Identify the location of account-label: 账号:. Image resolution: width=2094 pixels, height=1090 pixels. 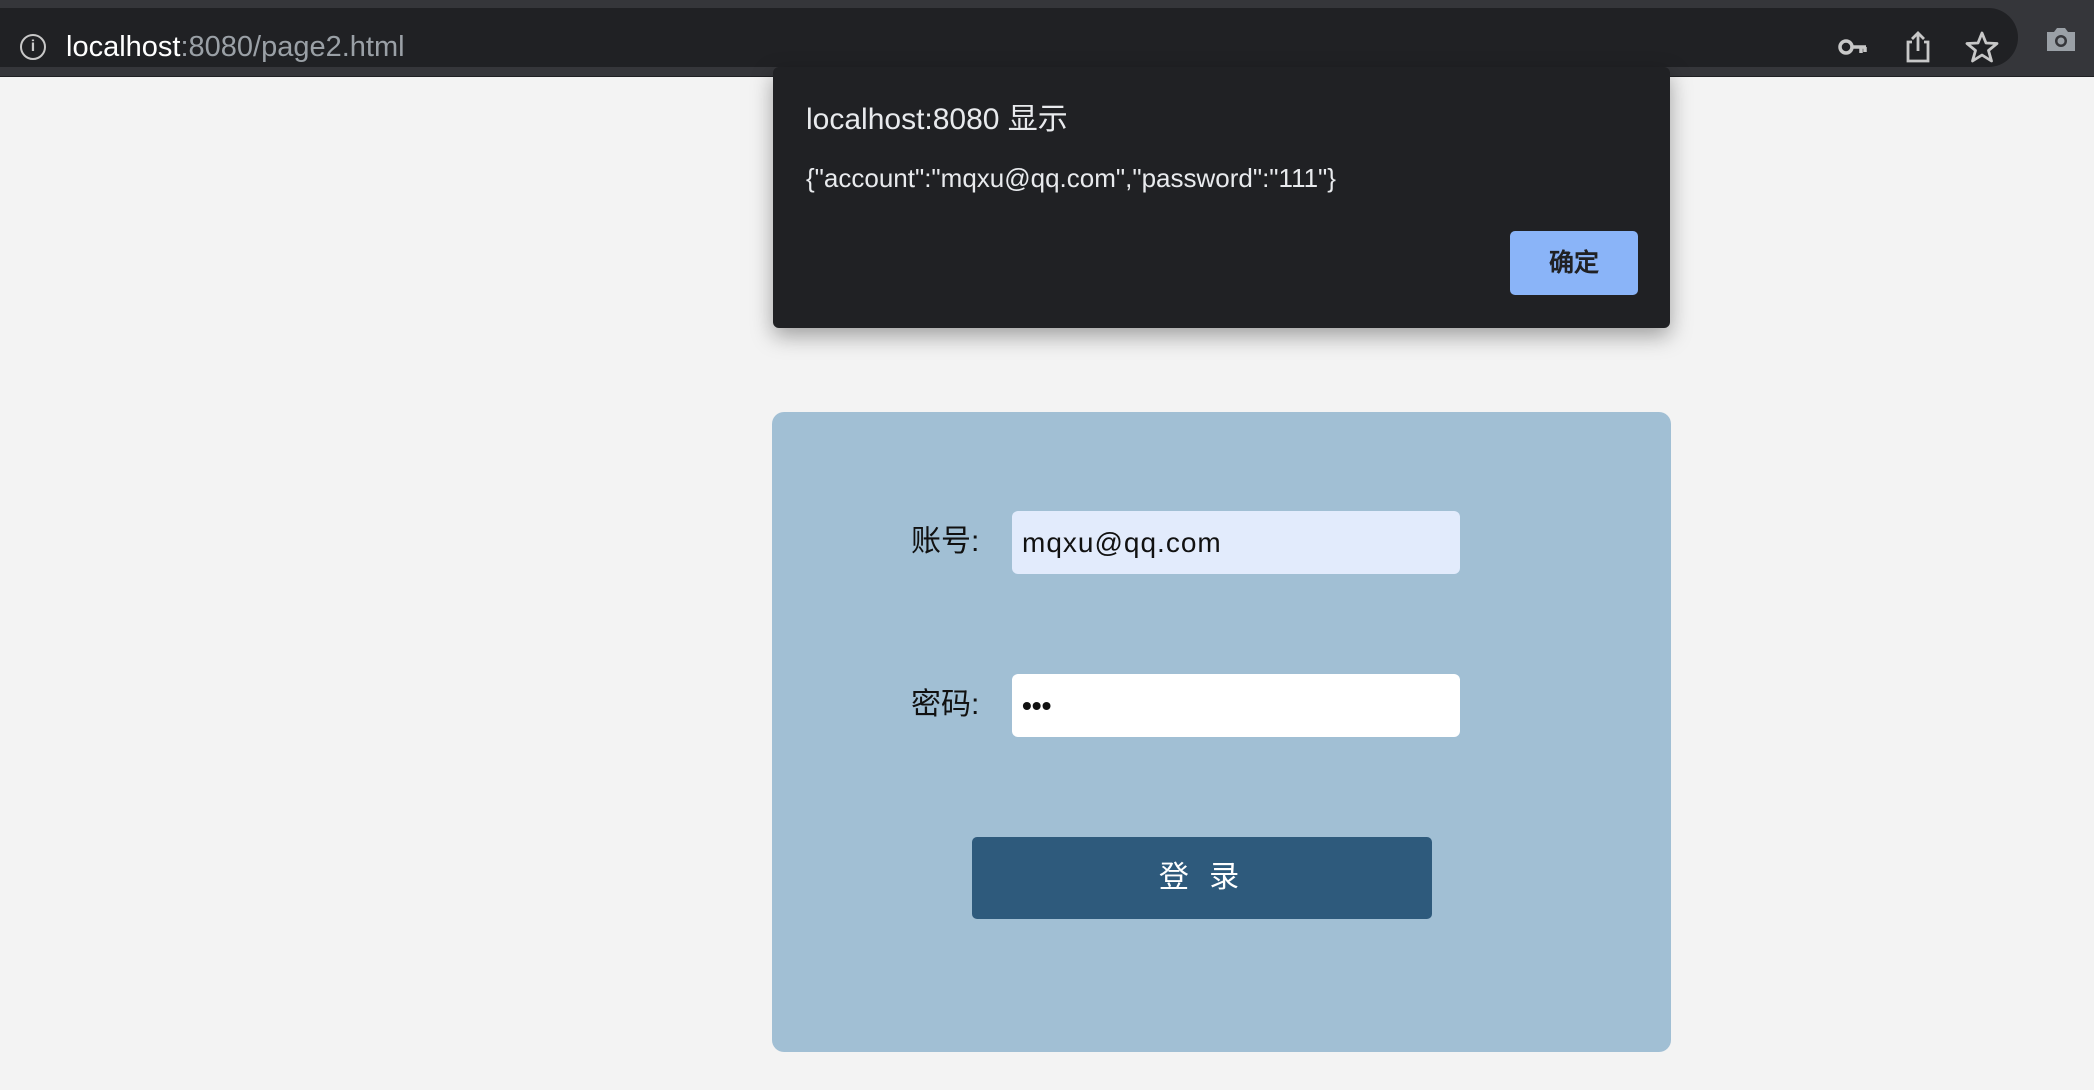
(945, 541).